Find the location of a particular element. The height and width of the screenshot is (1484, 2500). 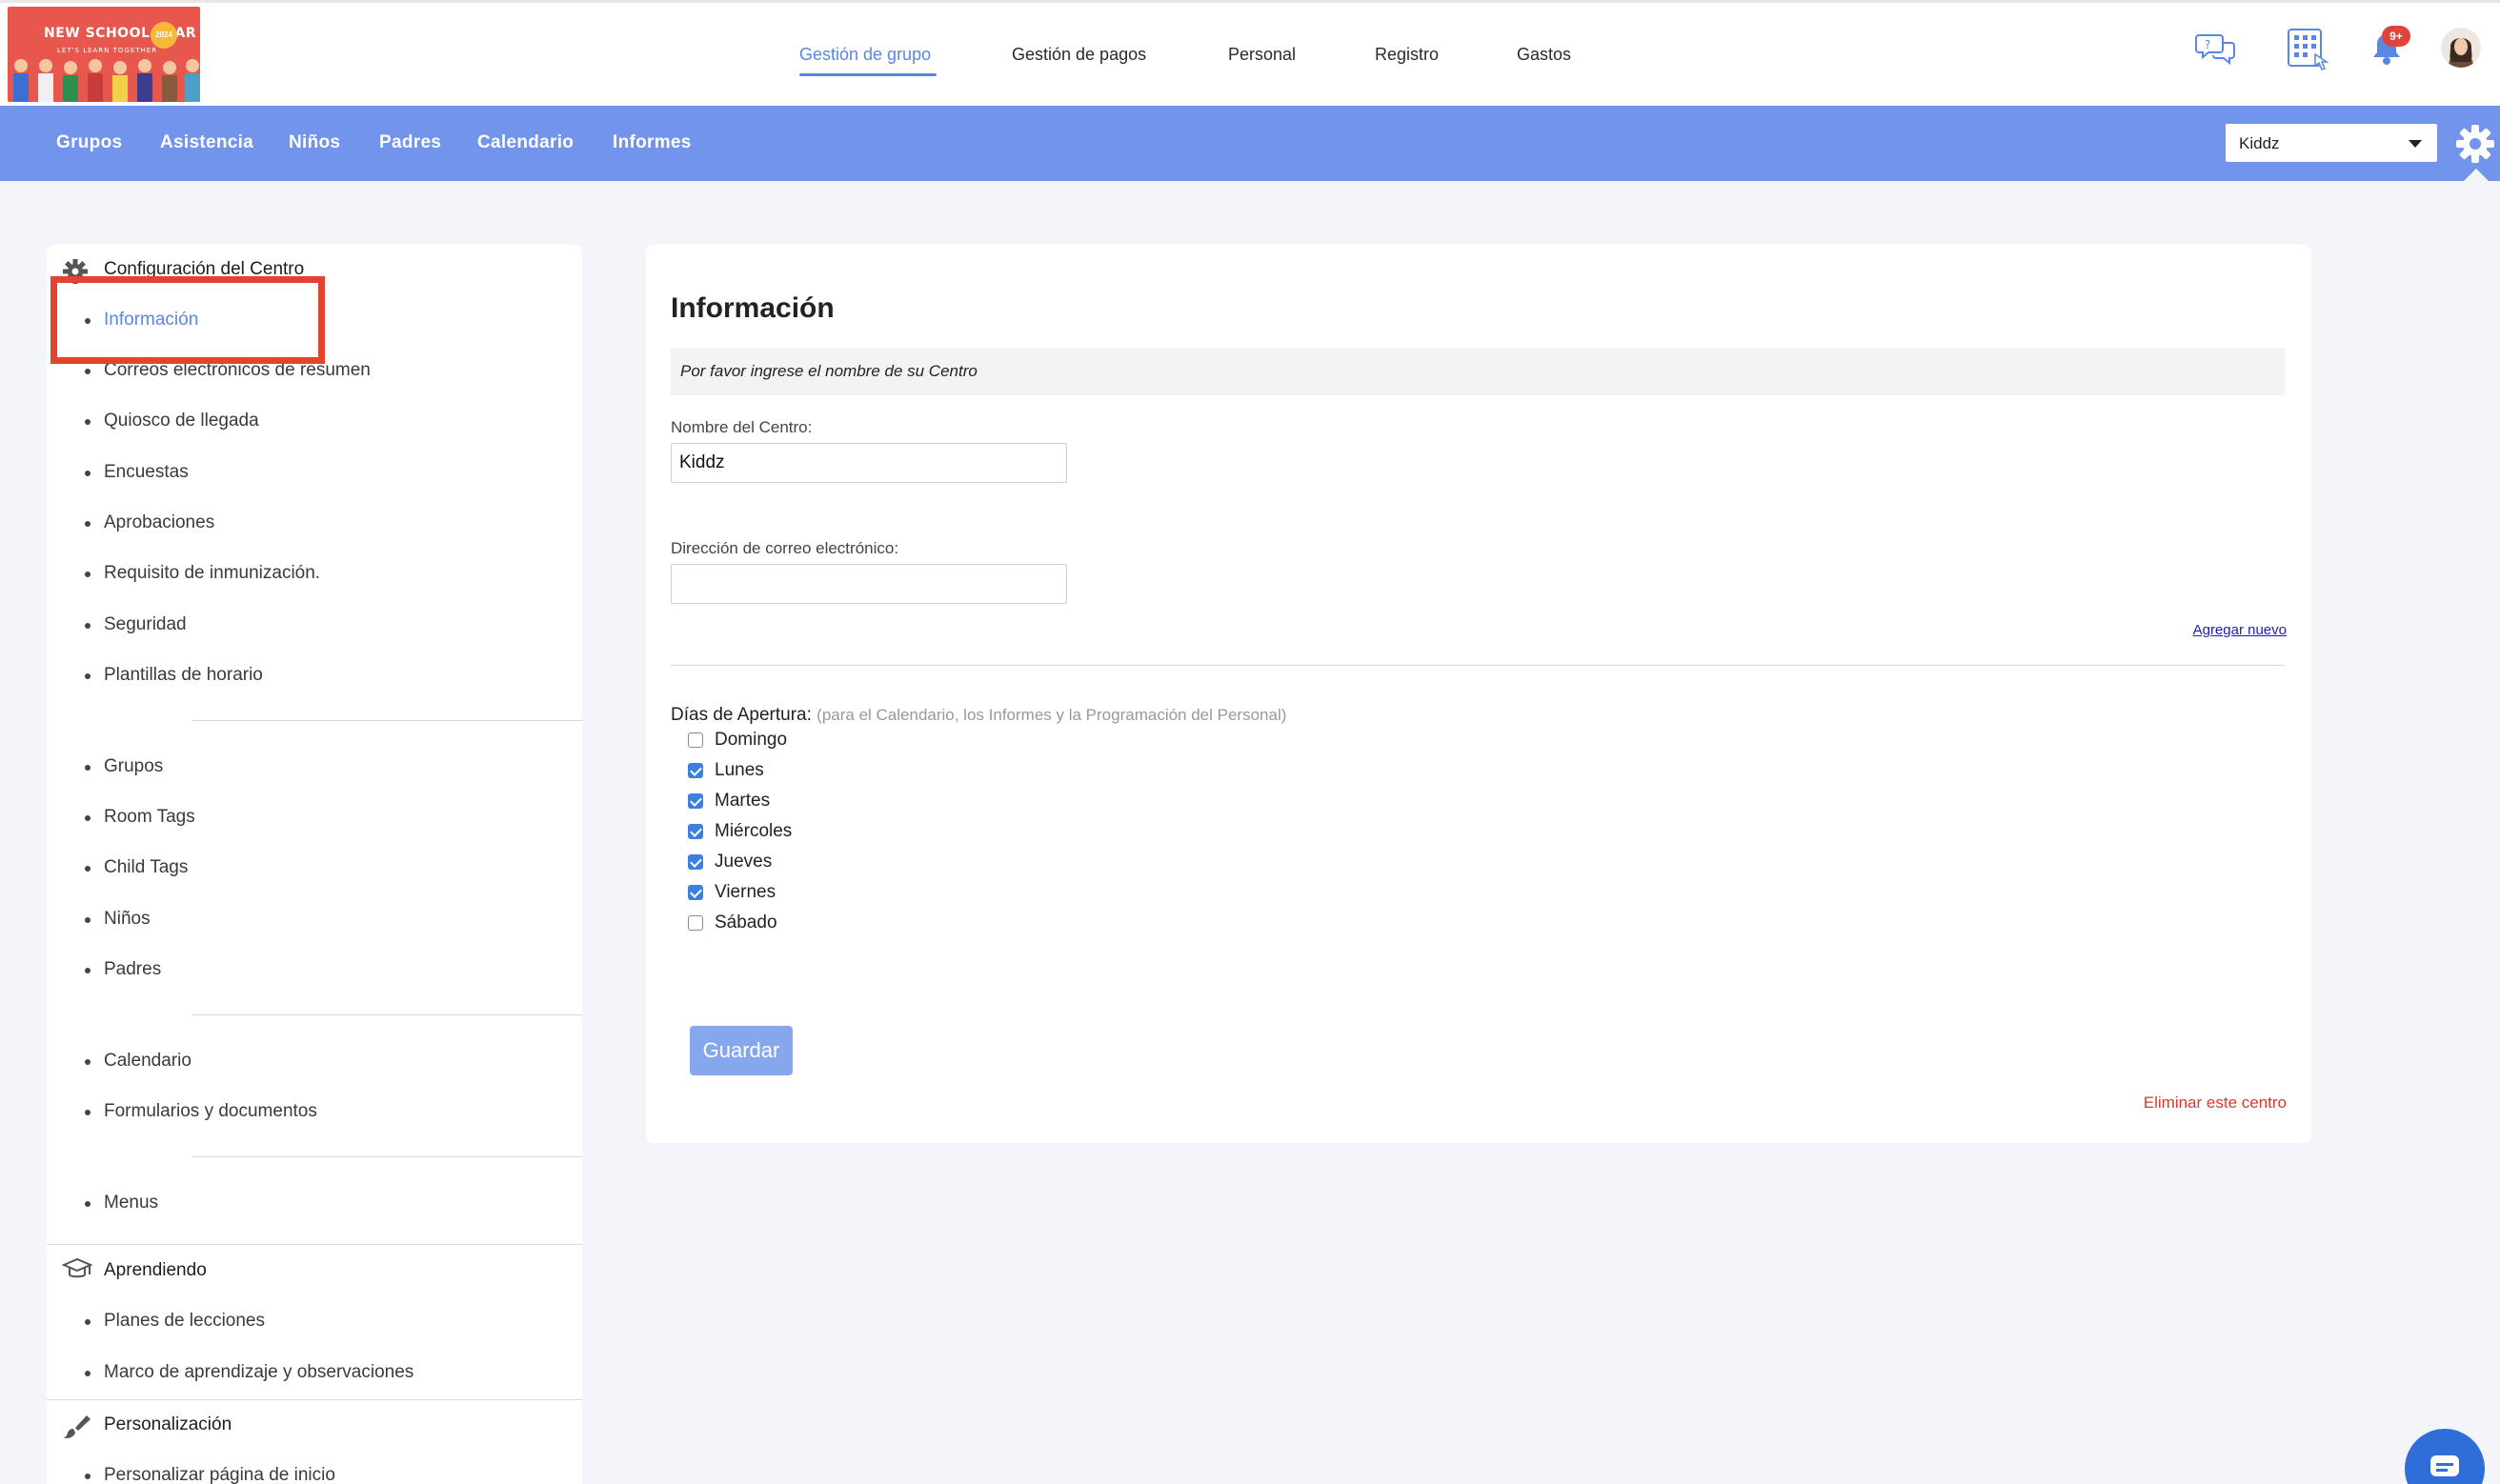

chat-help-icon: ? is located at coordinates (2216, 49).